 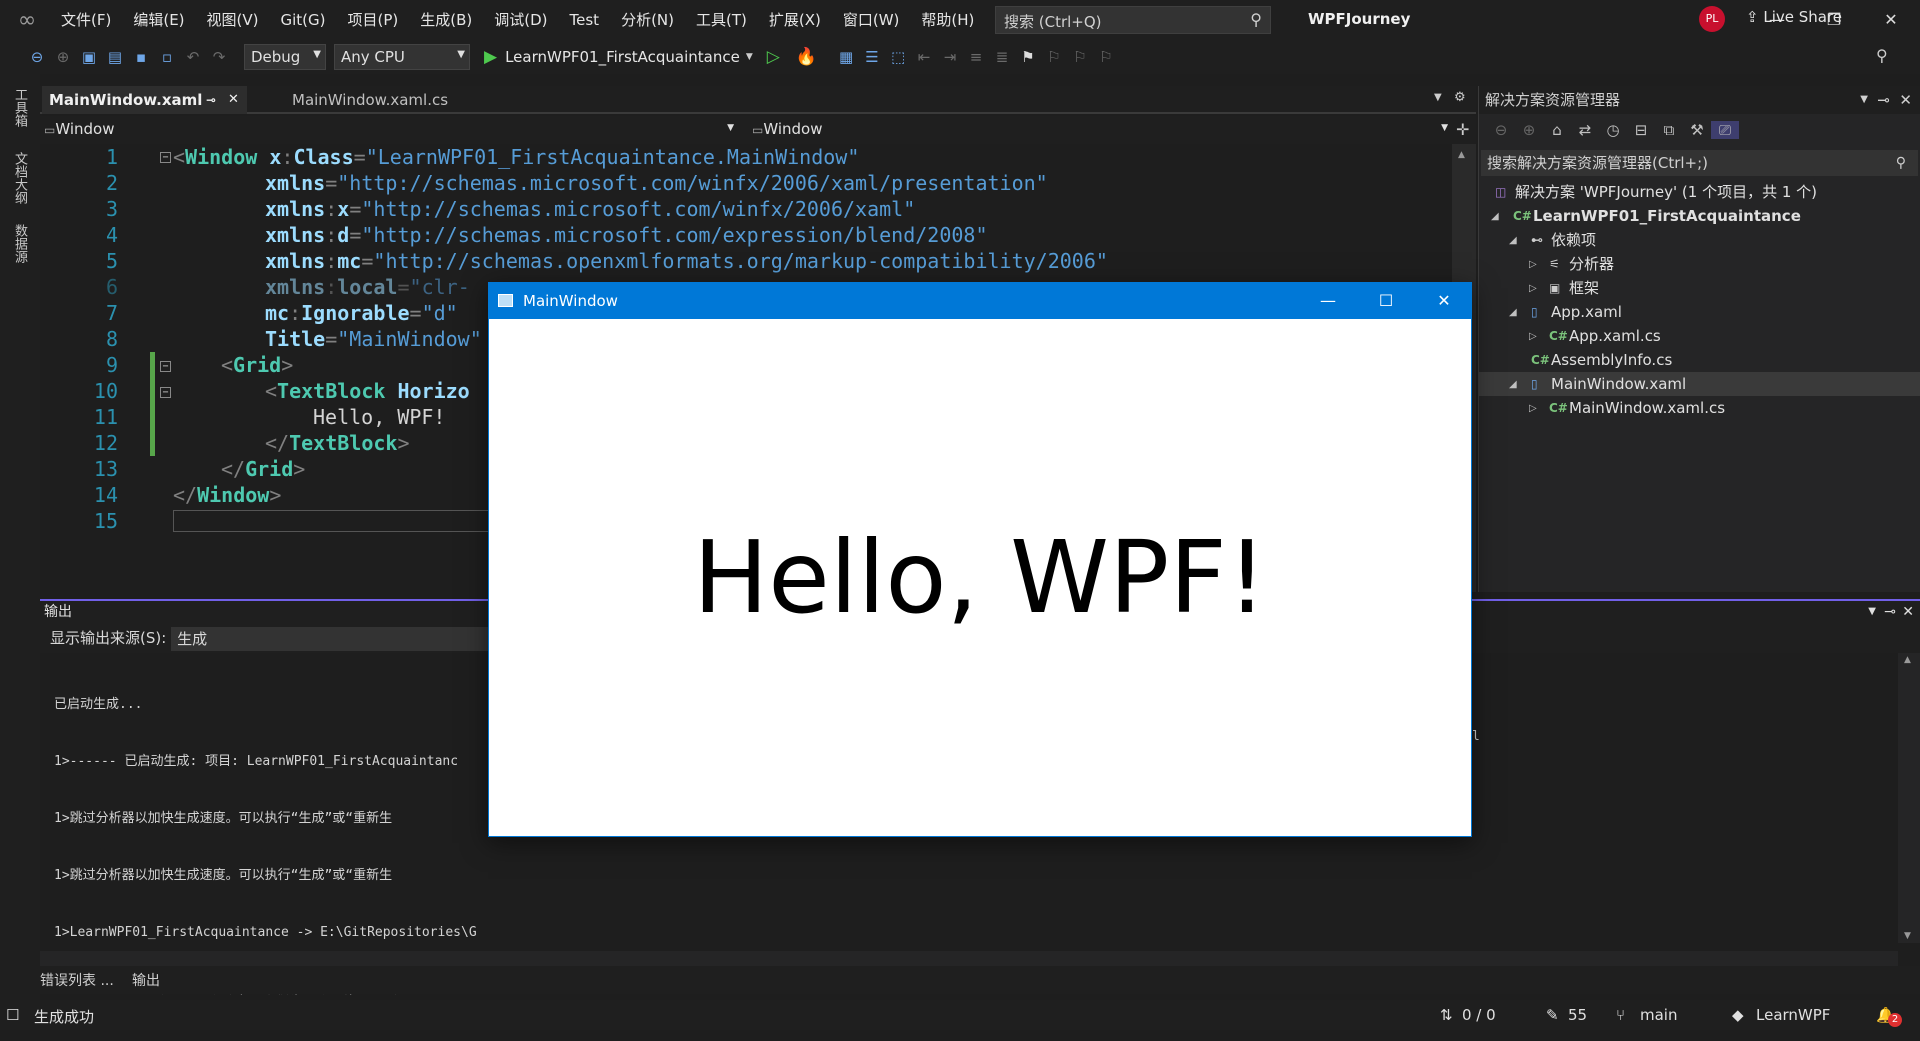 I want to click on prev-bookmark-icon: ⚐, so click(x=1054, y=57).